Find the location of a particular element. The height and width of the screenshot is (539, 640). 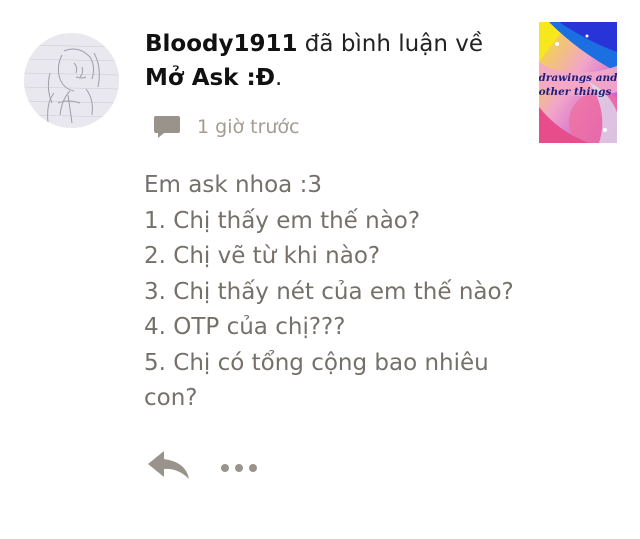

comment-actions is located at coordinates (202, 465).